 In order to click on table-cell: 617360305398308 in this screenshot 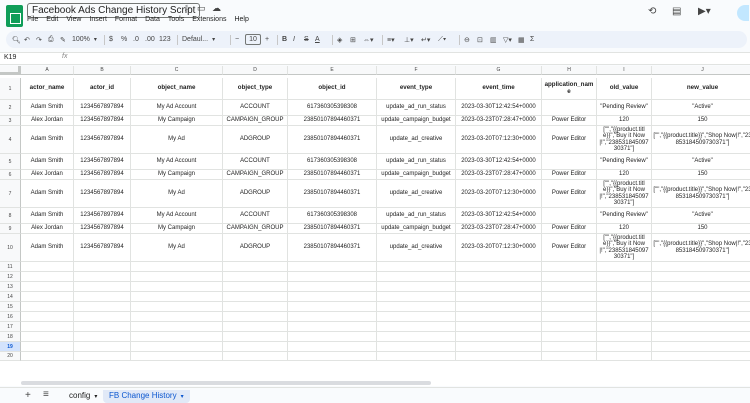, I will do `click(332, 162)`.